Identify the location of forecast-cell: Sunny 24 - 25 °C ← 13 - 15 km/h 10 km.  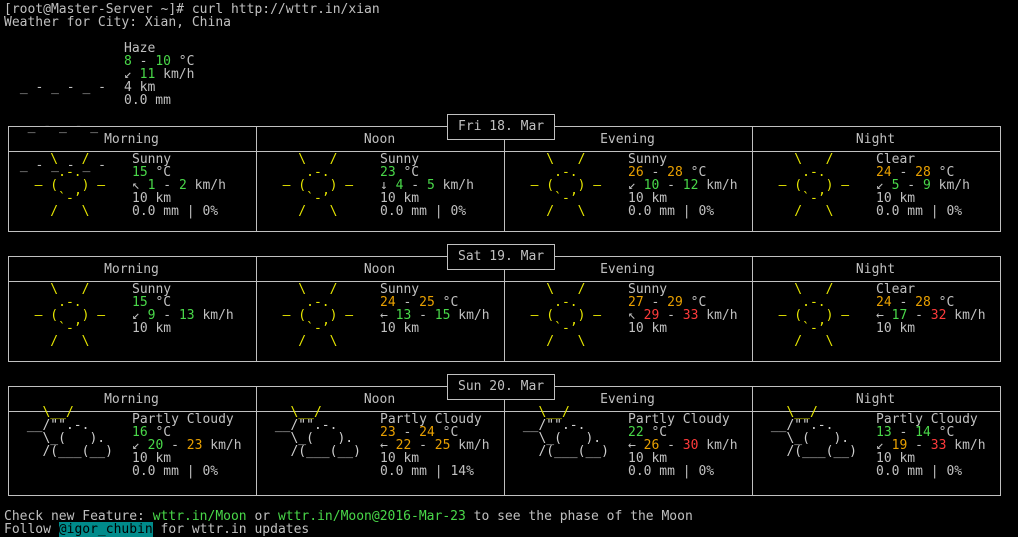
(435, 309).